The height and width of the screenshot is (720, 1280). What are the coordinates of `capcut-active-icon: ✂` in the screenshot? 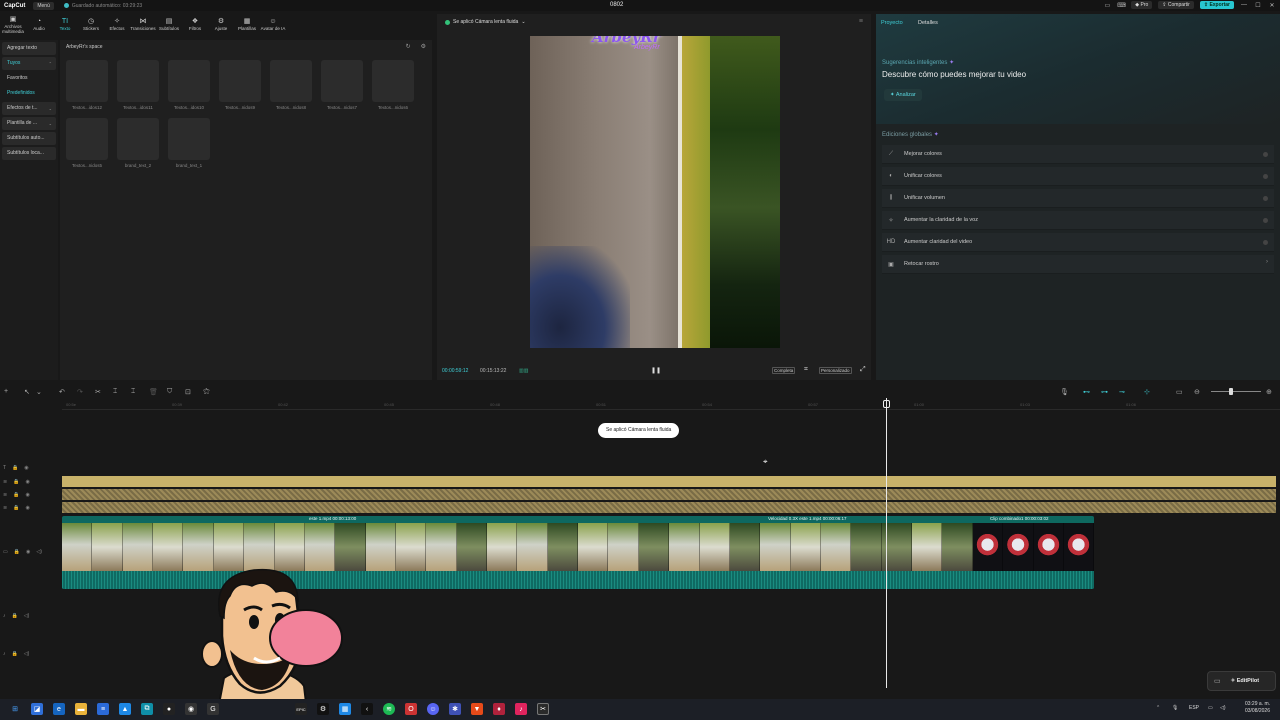 It's located at (543, 709).